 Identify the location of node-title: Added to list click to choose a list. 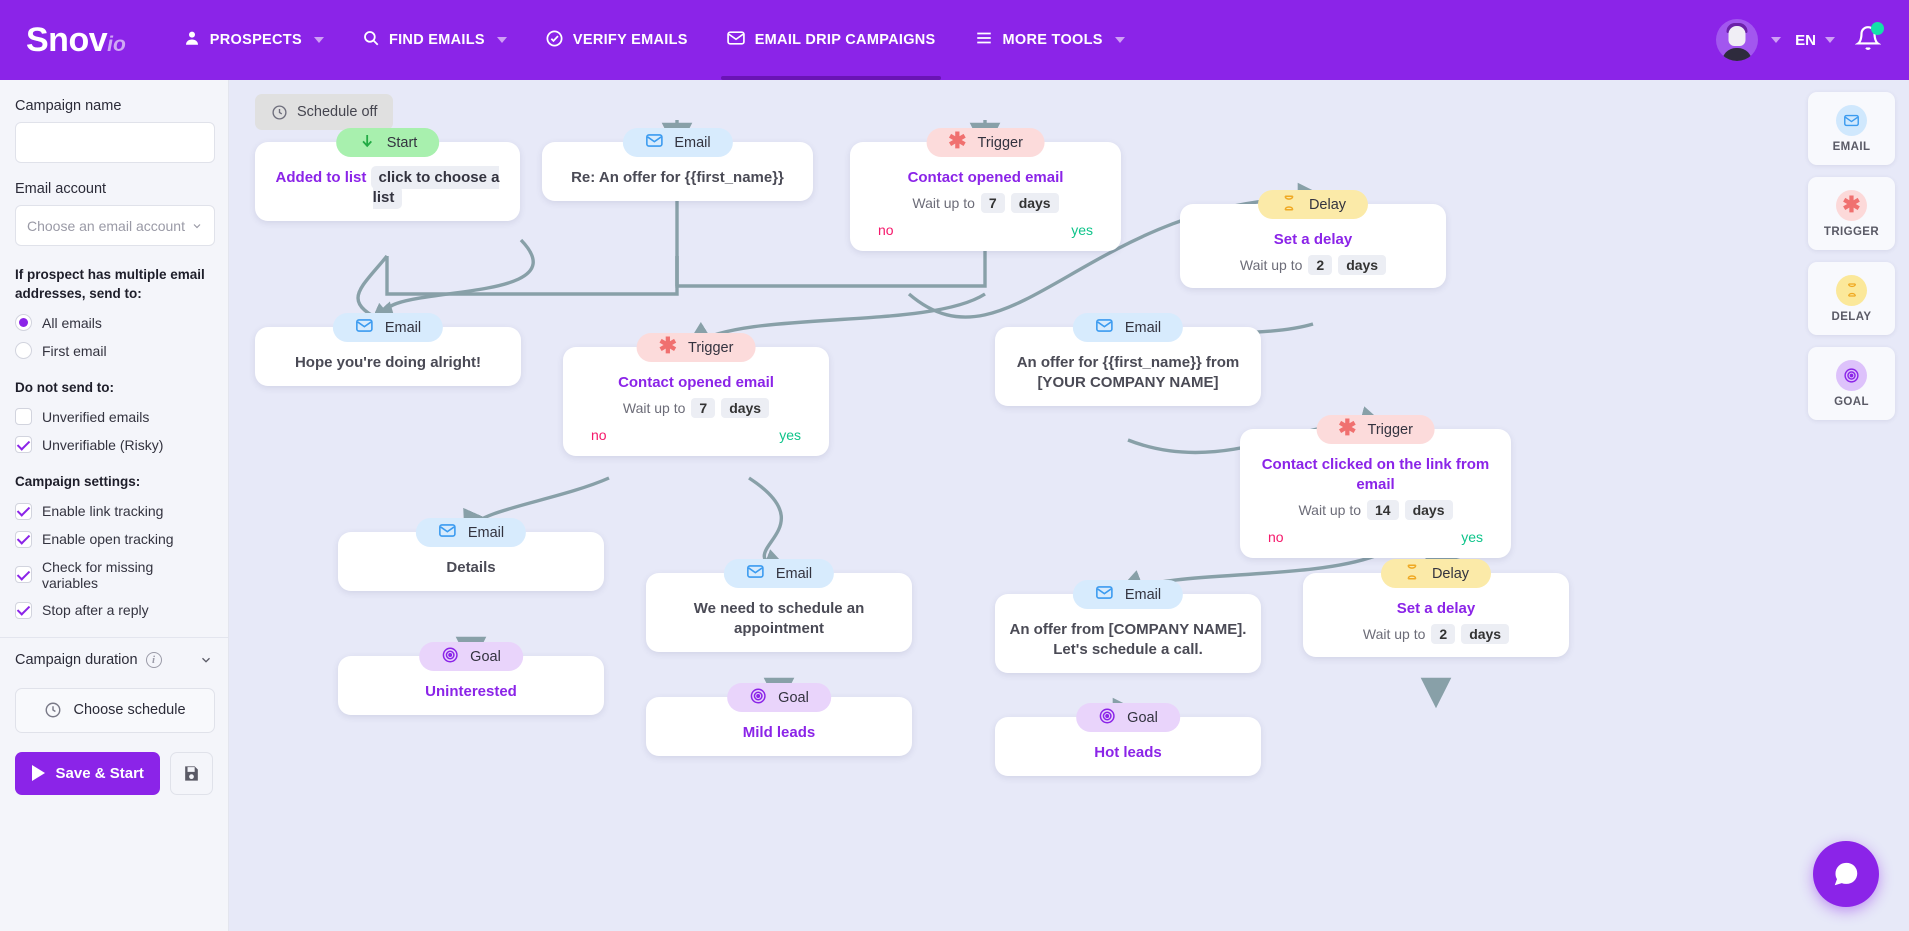
(387, 187).